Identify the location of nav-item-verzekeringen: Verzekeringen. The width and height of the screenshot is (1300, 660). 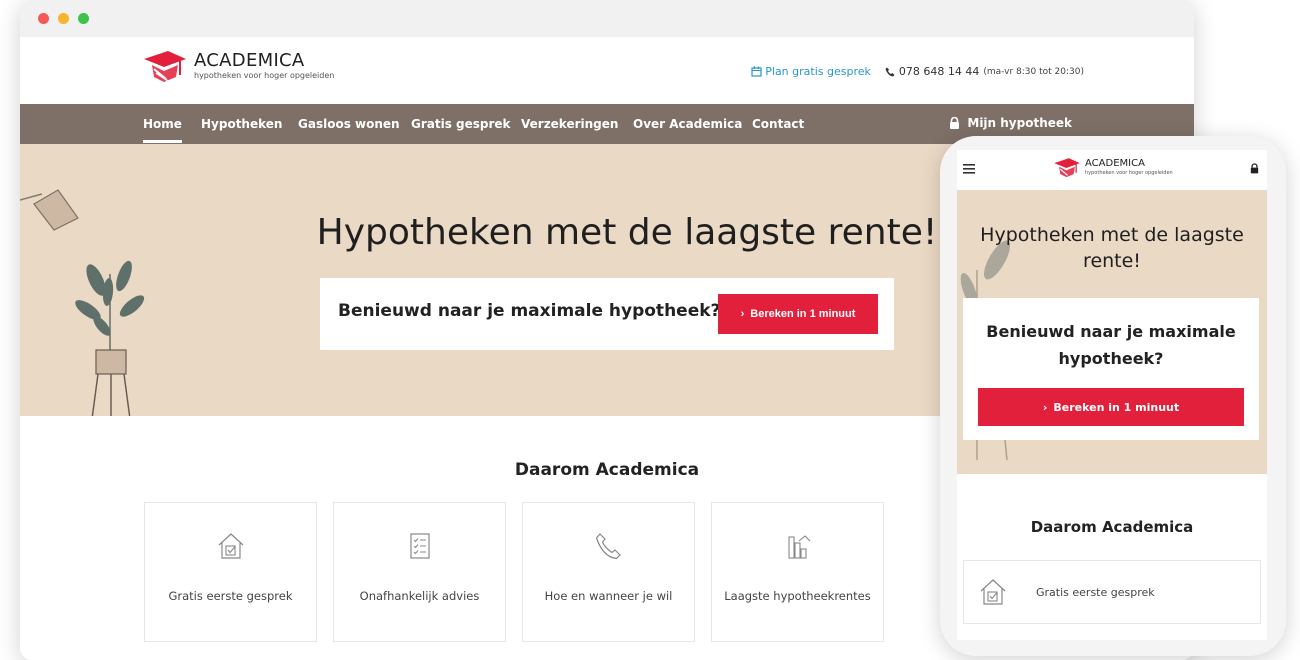
(569, 124).